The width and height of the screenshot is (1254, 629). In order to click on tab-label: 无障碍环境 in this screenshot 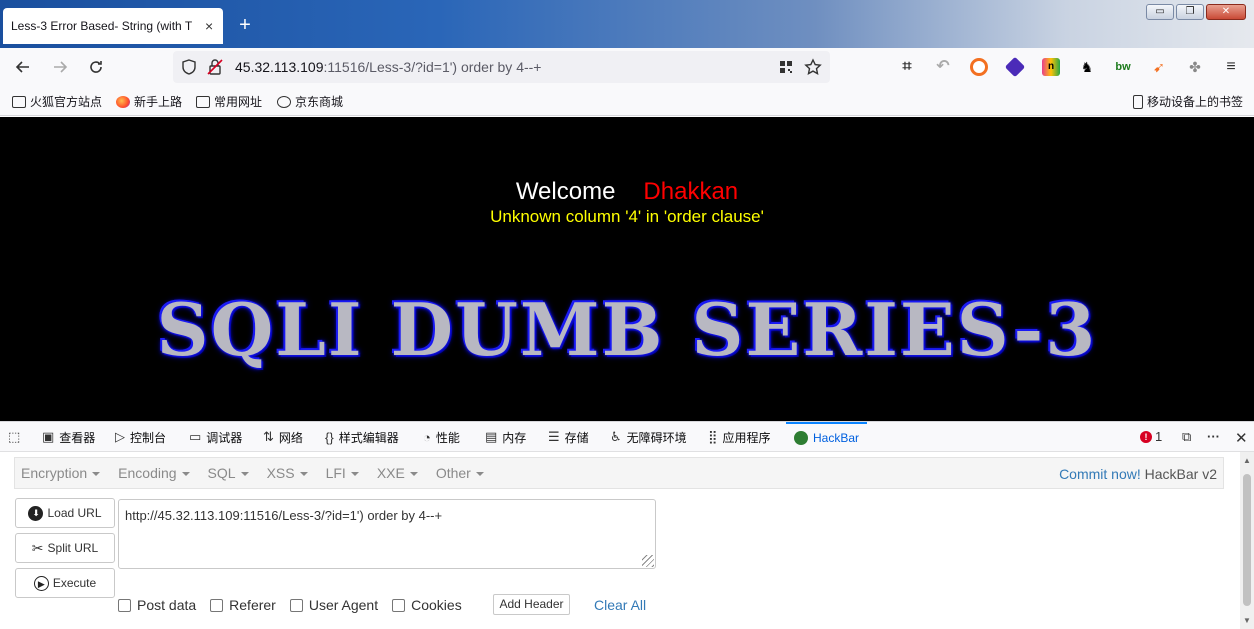, I will do `click(656, 437)`.